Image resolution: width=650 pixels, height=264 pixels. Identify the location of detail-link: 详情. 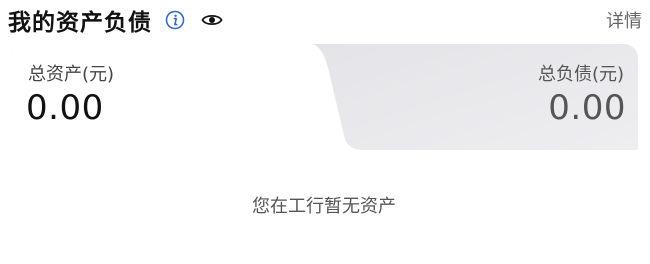
(624, 20).